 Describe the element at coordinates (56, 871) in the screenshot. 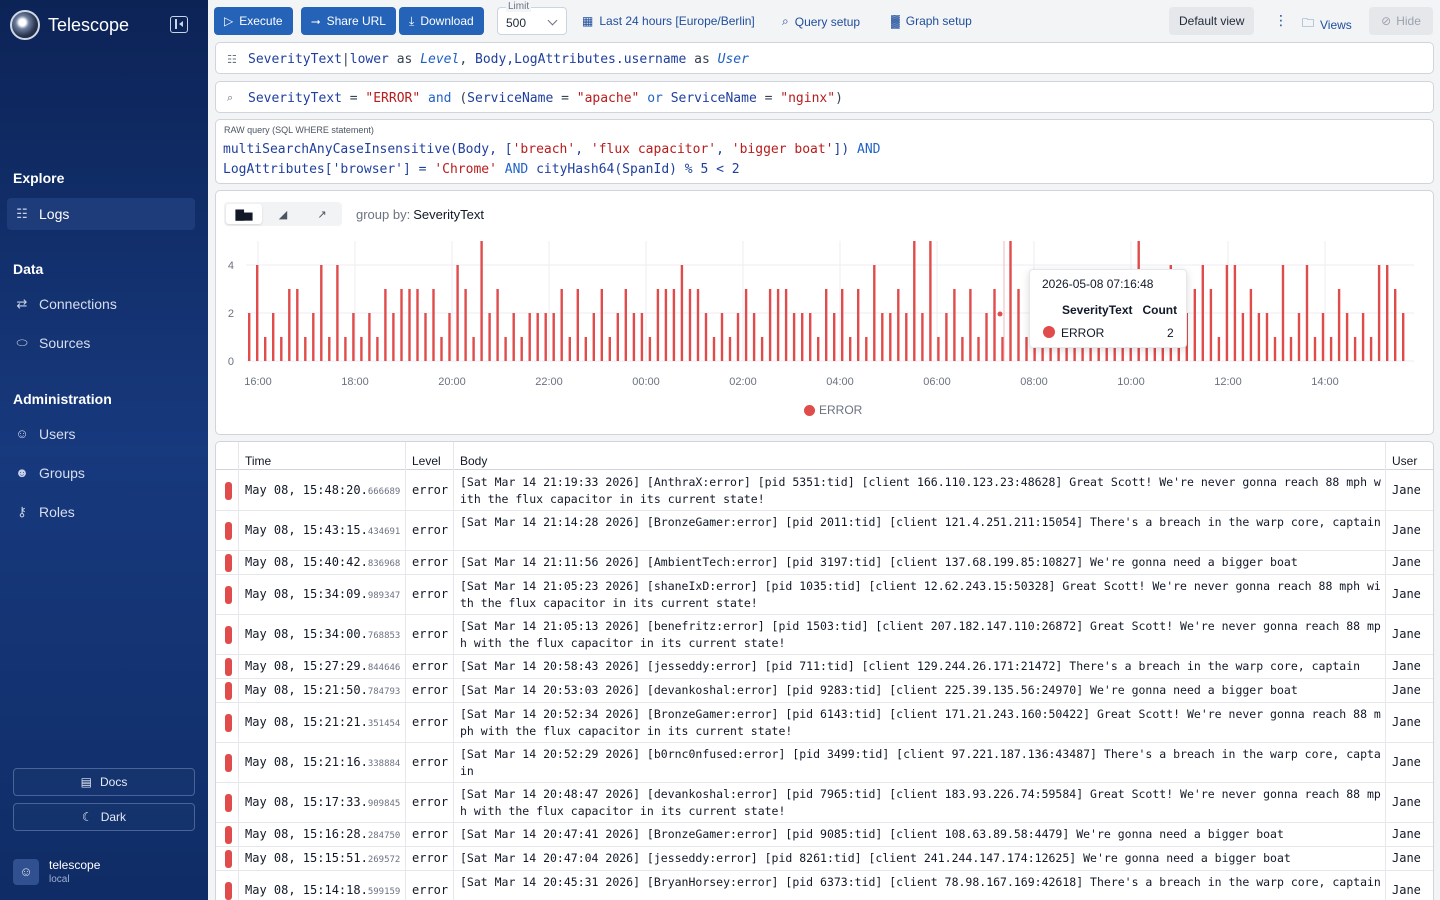

I see `user-profile: ☺ telescope local` at that location.